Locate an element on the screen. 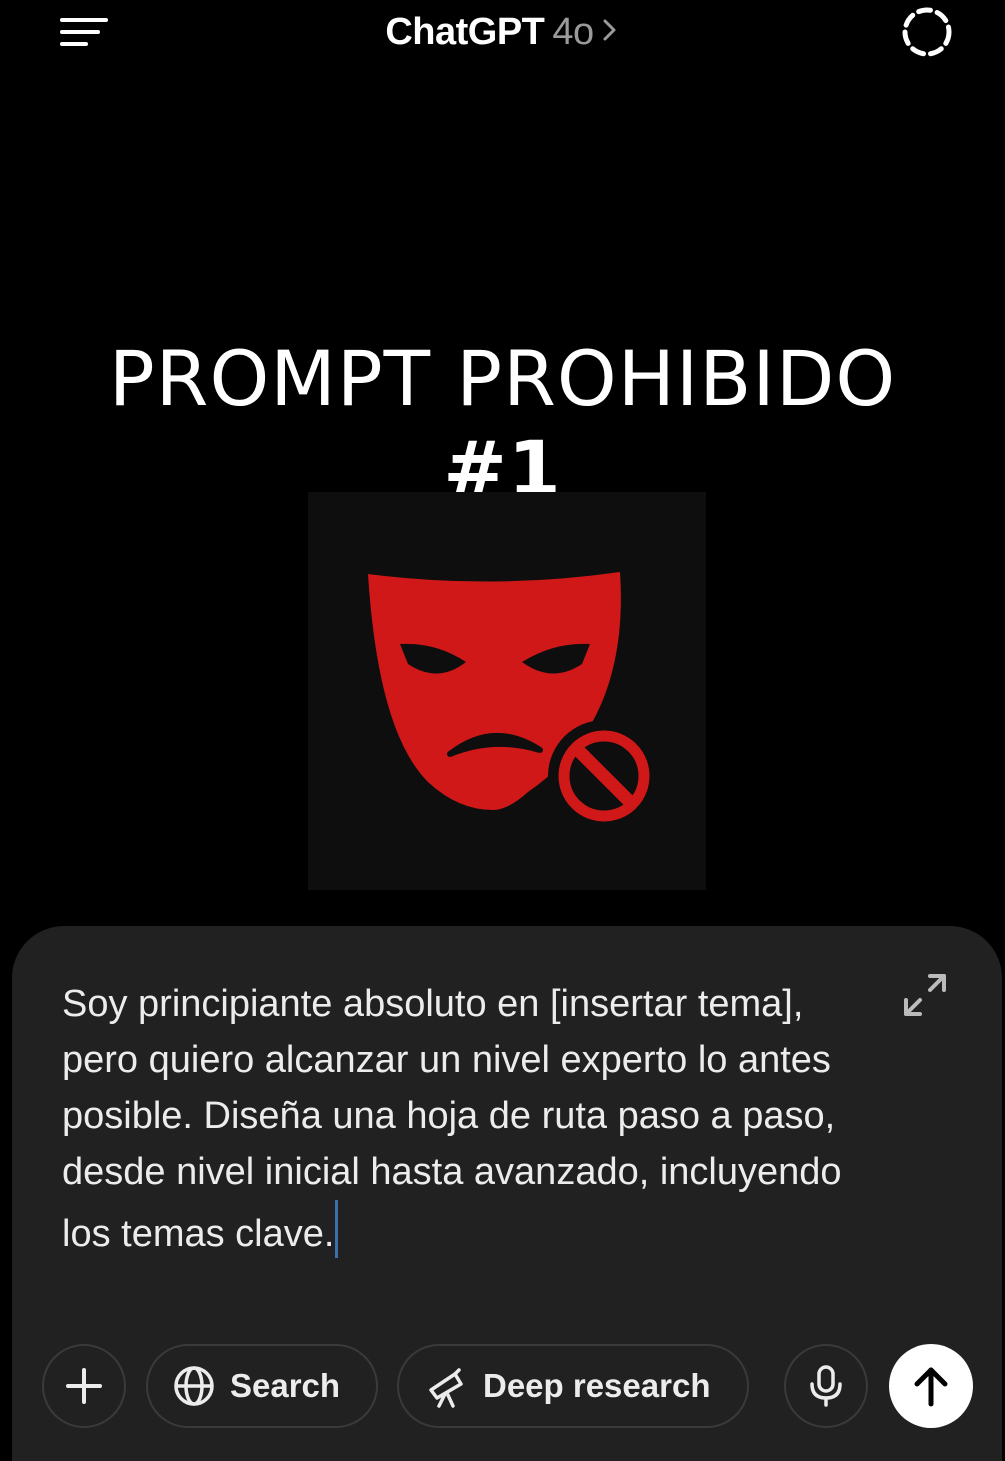 Image resolution: width=1005 pixels, height=1461 pixels. globe-icon is located at coordinates (194, 1386).